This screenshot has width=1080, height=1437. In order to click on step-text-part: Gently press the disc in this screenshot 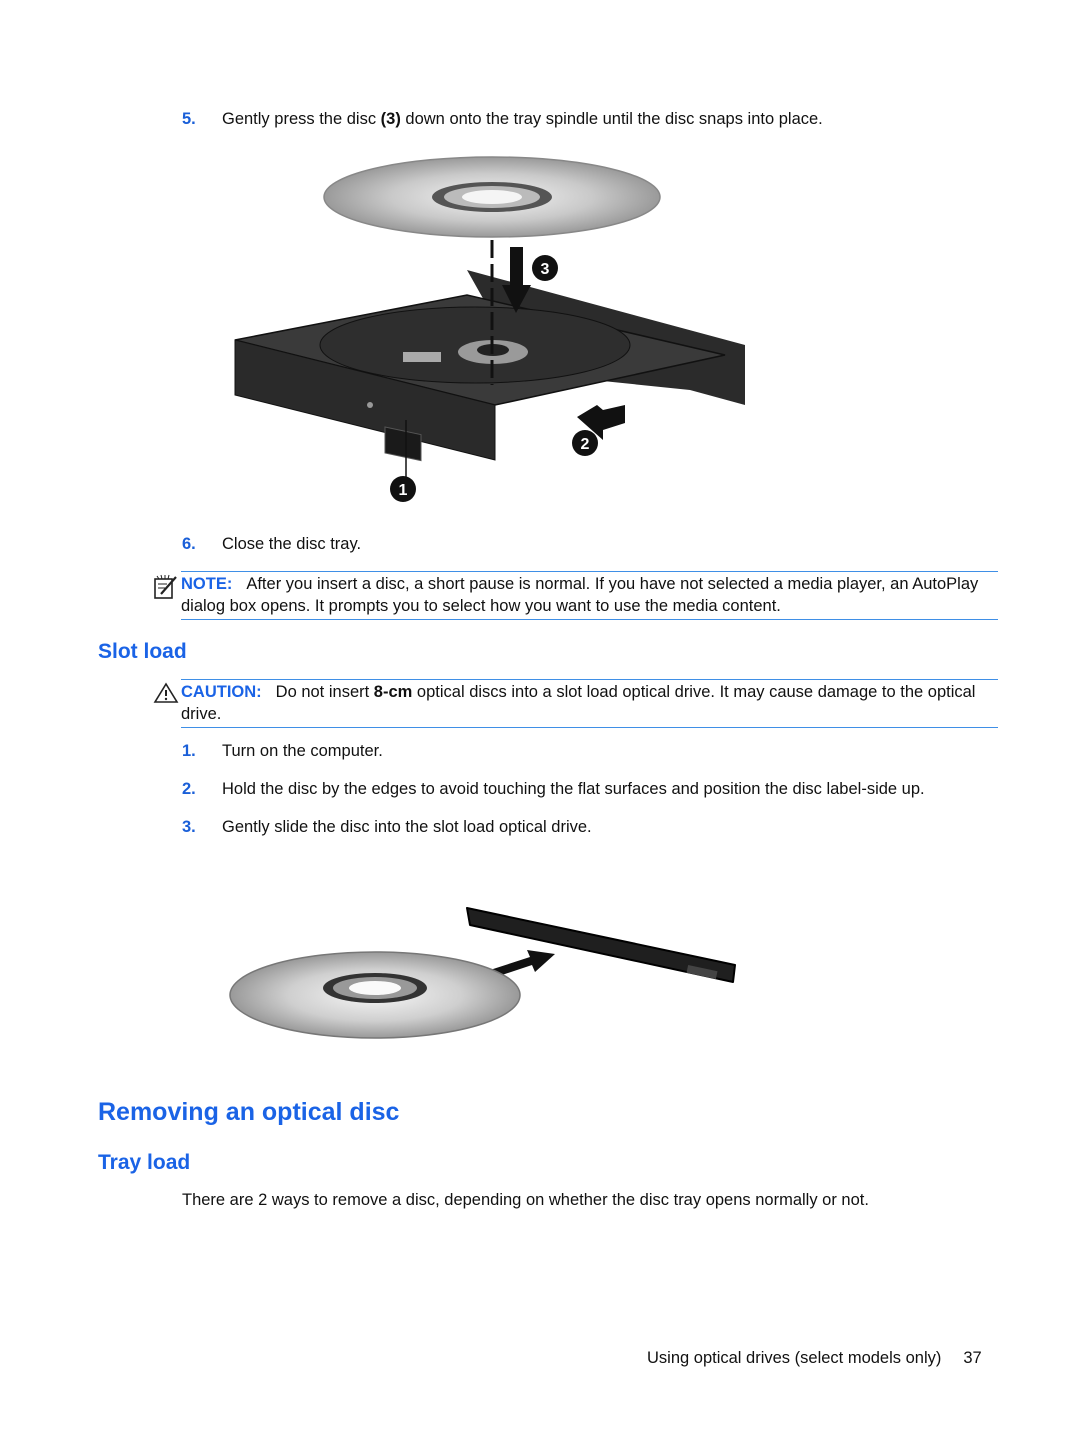, I will do `click(301, 119)`.